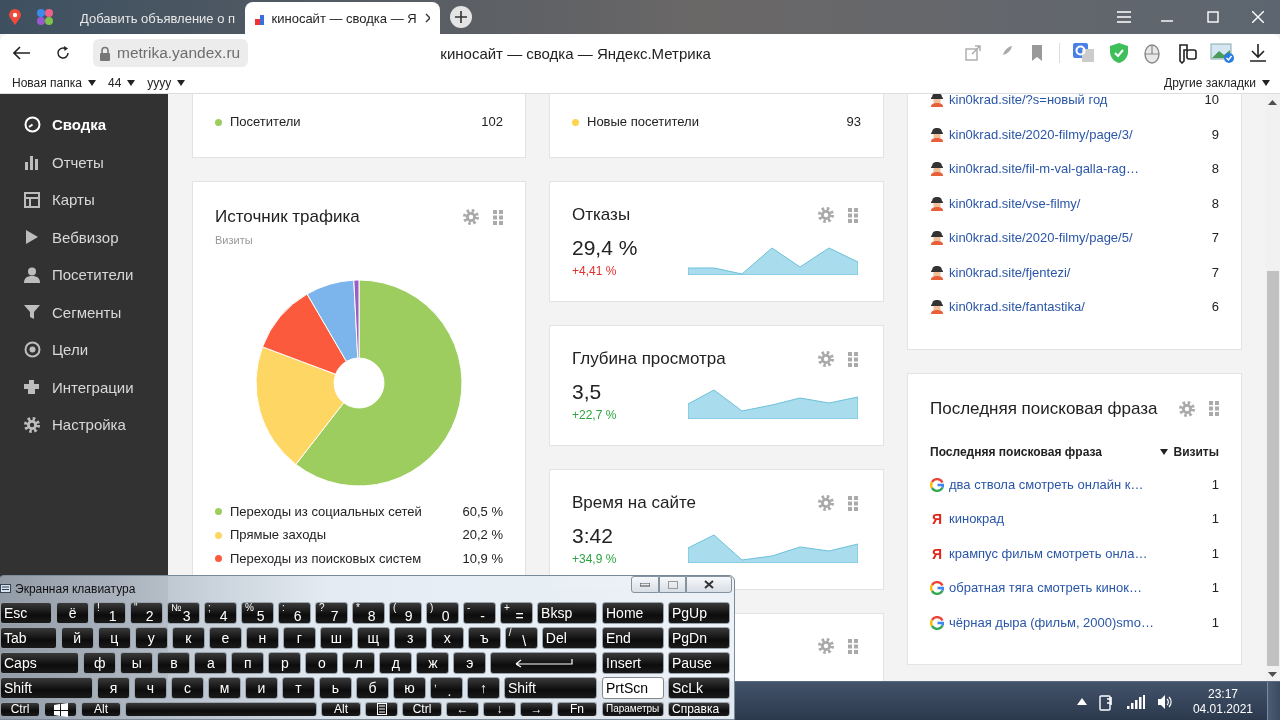 This screenshot has height=720, width=1280. What do you see at coordinates (84, 162) in the screenshot?
I see `sidebar-item: Отчеты` at bounding box center [84, 162].